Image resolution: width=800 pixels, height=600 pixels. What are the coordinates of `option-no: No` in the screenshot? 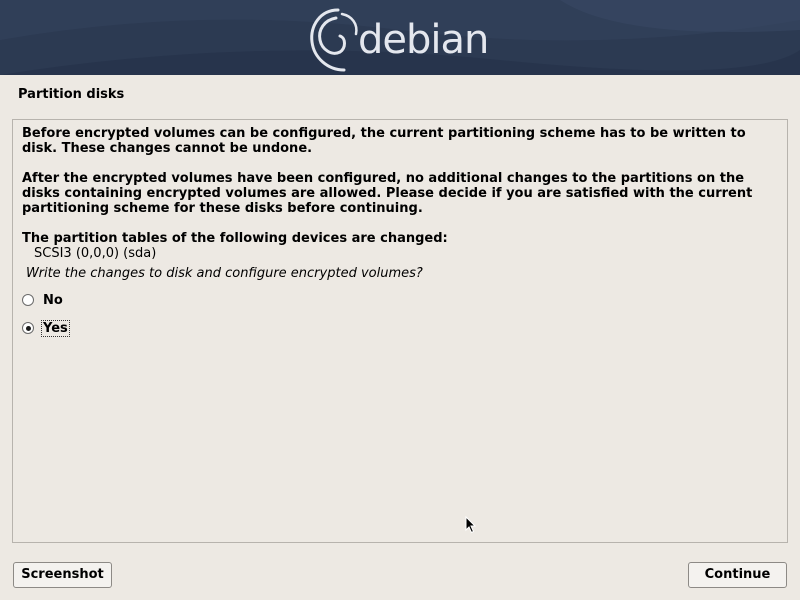 It's located at (43, 300).